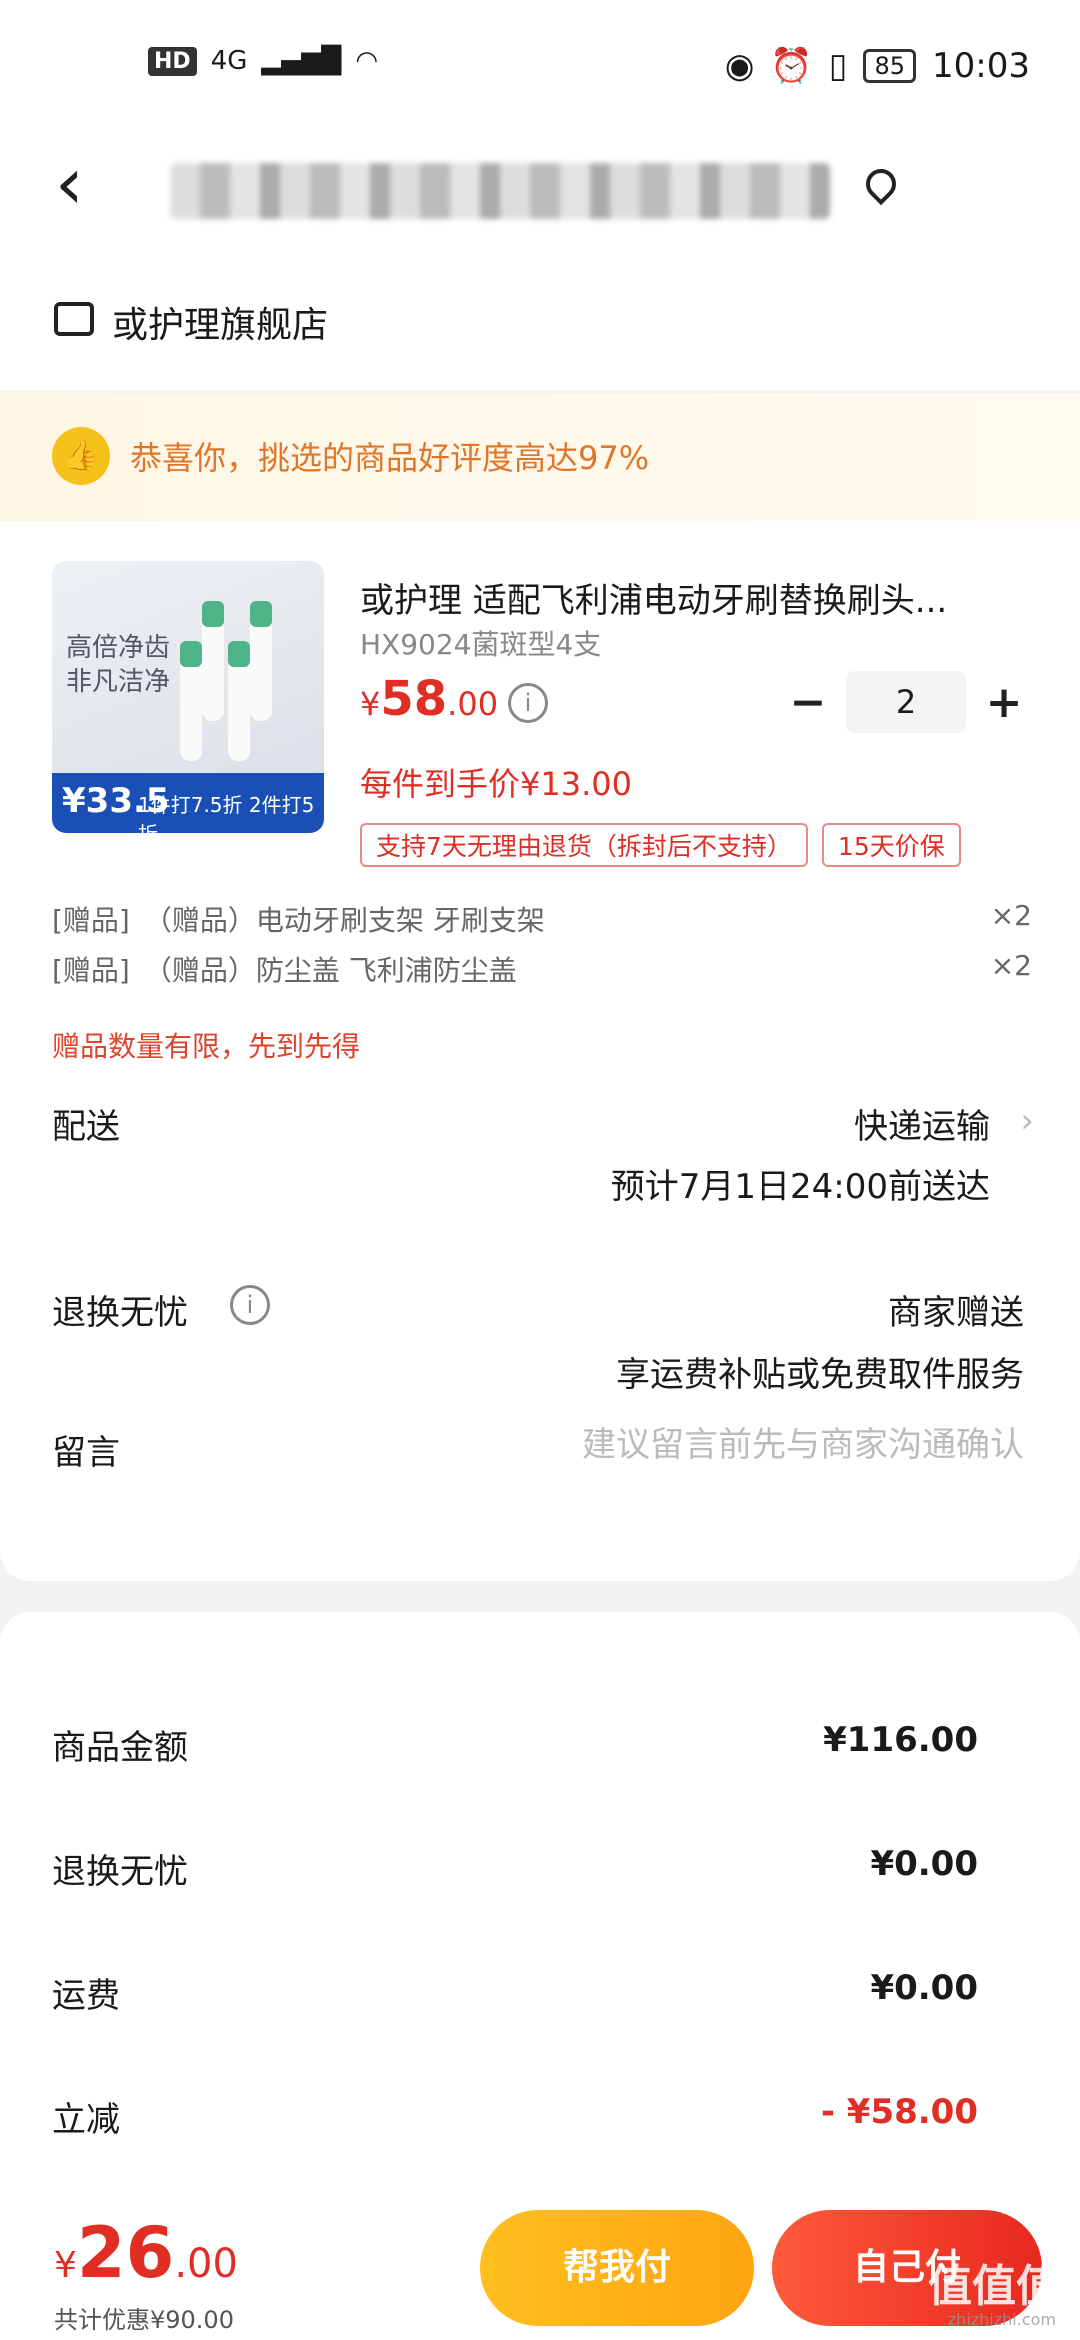 The image size is (1080, 2340). I want to click on status-bar: HD 4G ▂▄▆█ ◠ ◉ ⏰ ▯ 85 10:03, so click(540, 67).